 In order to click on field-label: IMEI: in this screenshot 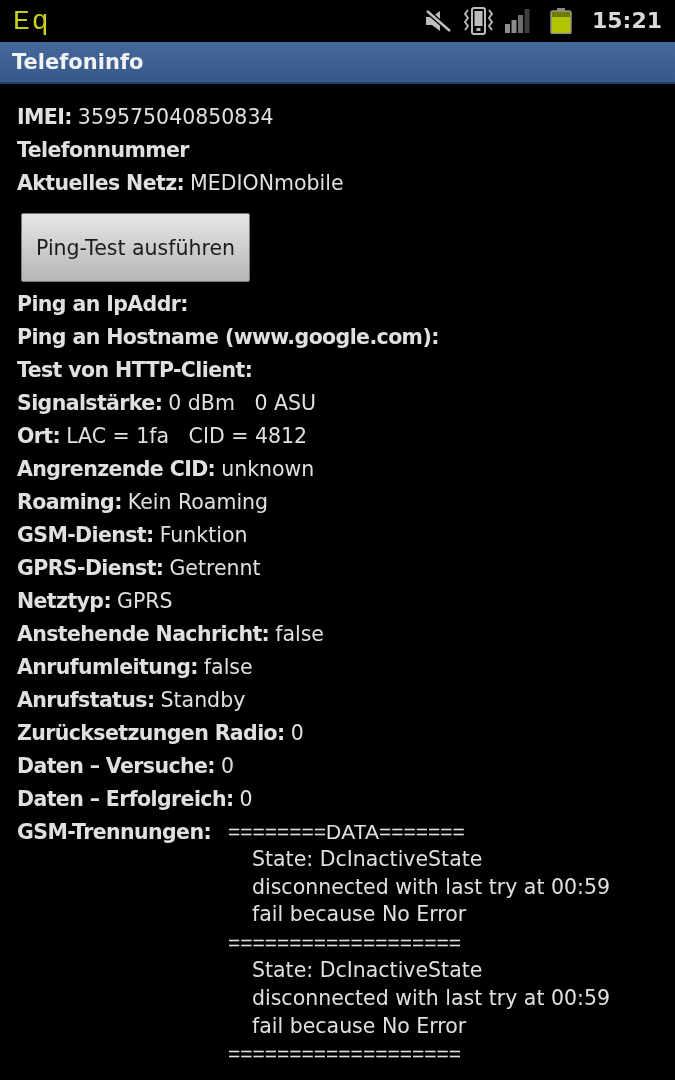, I will do `click(44, 117)`.